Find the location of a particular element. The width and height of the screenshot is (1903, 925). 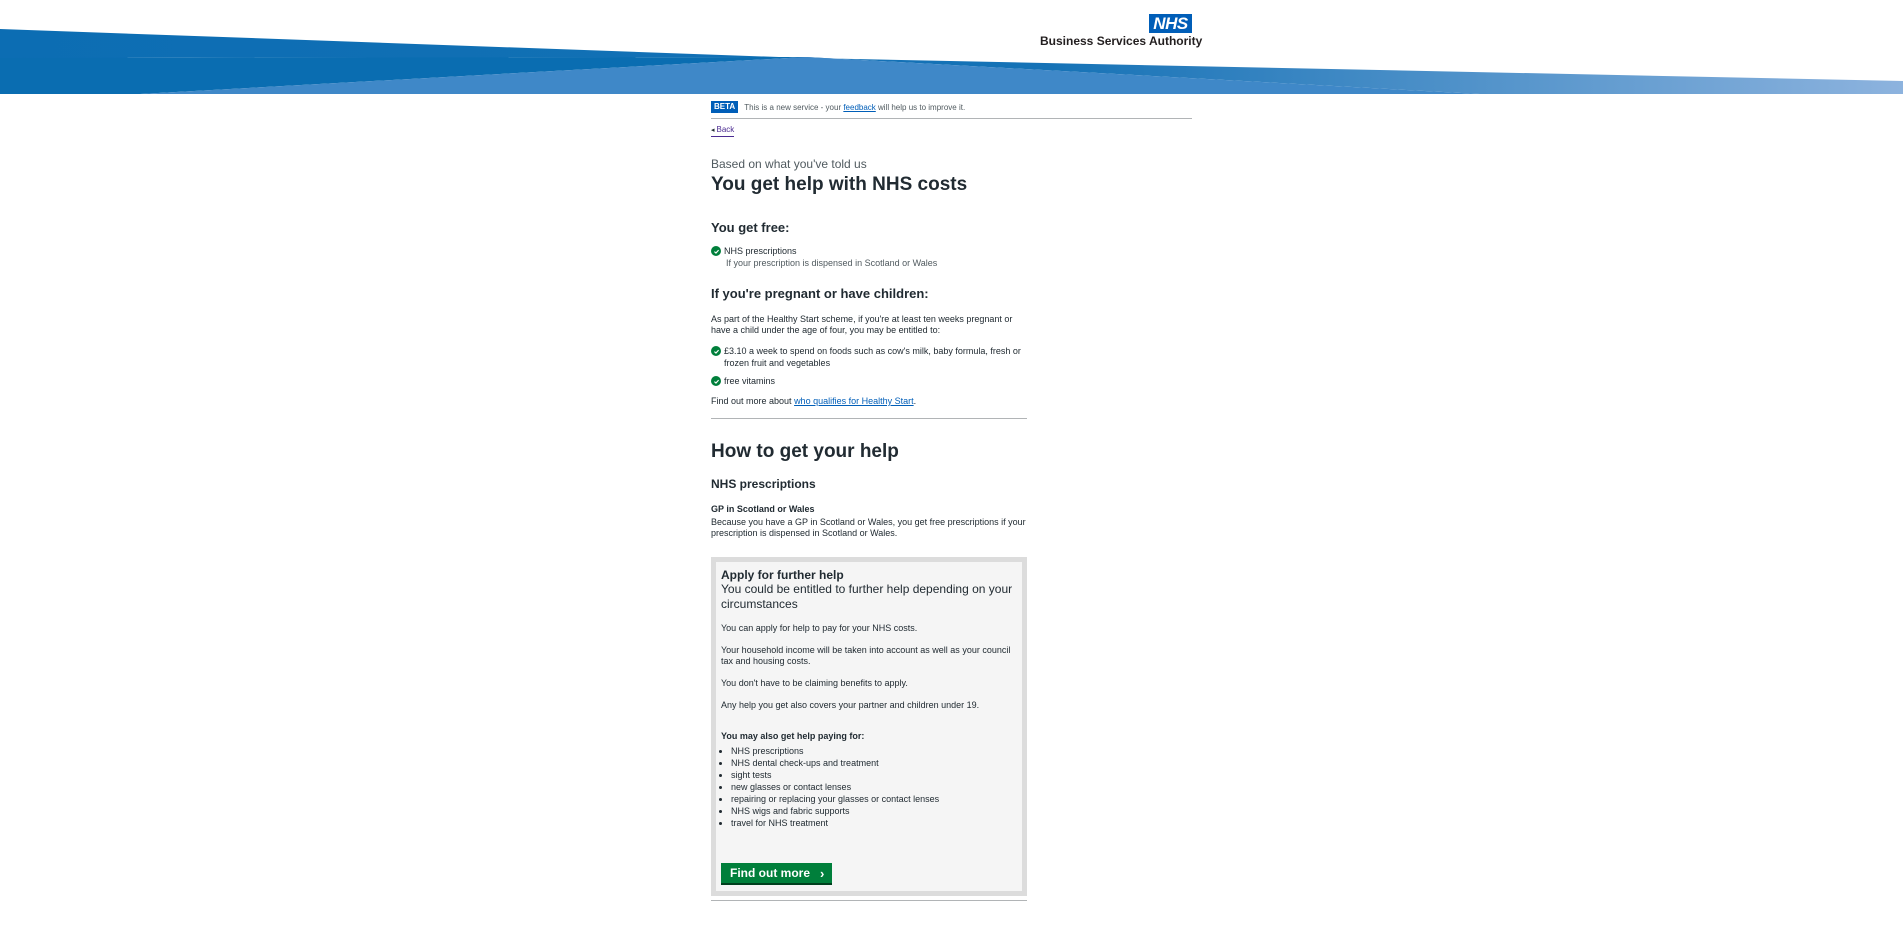

prescriptions-heading: NHS prescriptions is located at coordinates (763, 484).